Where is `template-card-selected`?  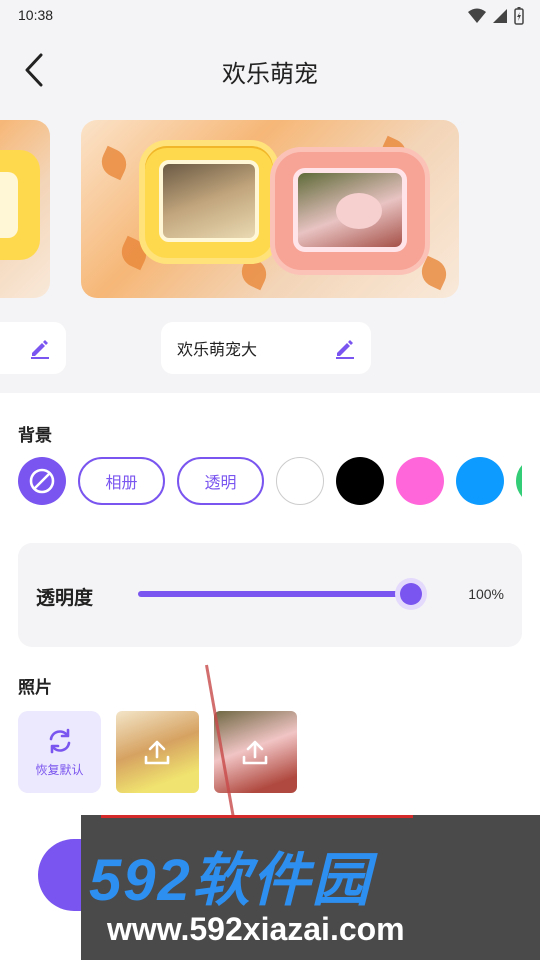 template-card-selected is located at coordinates (270, 209).